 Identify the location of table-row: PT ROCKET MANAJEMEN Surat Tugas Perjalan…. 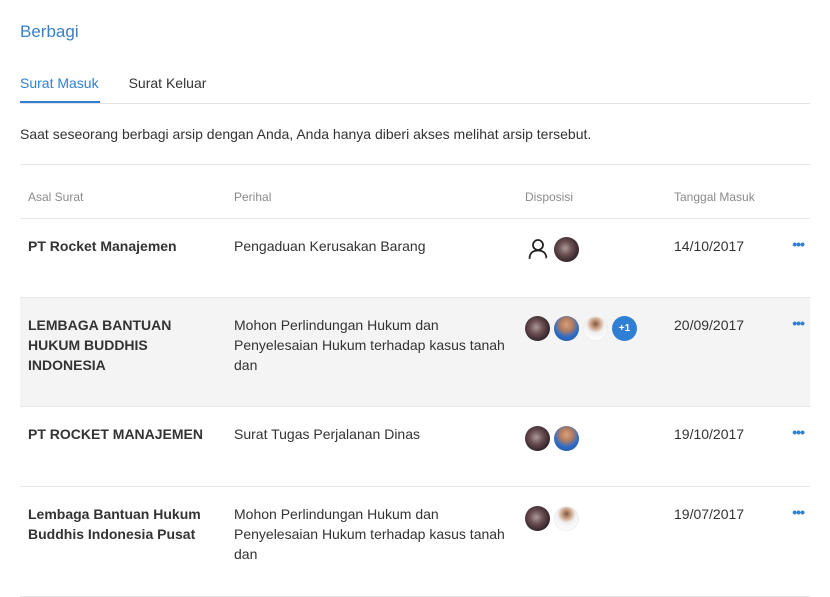
(415, 446).